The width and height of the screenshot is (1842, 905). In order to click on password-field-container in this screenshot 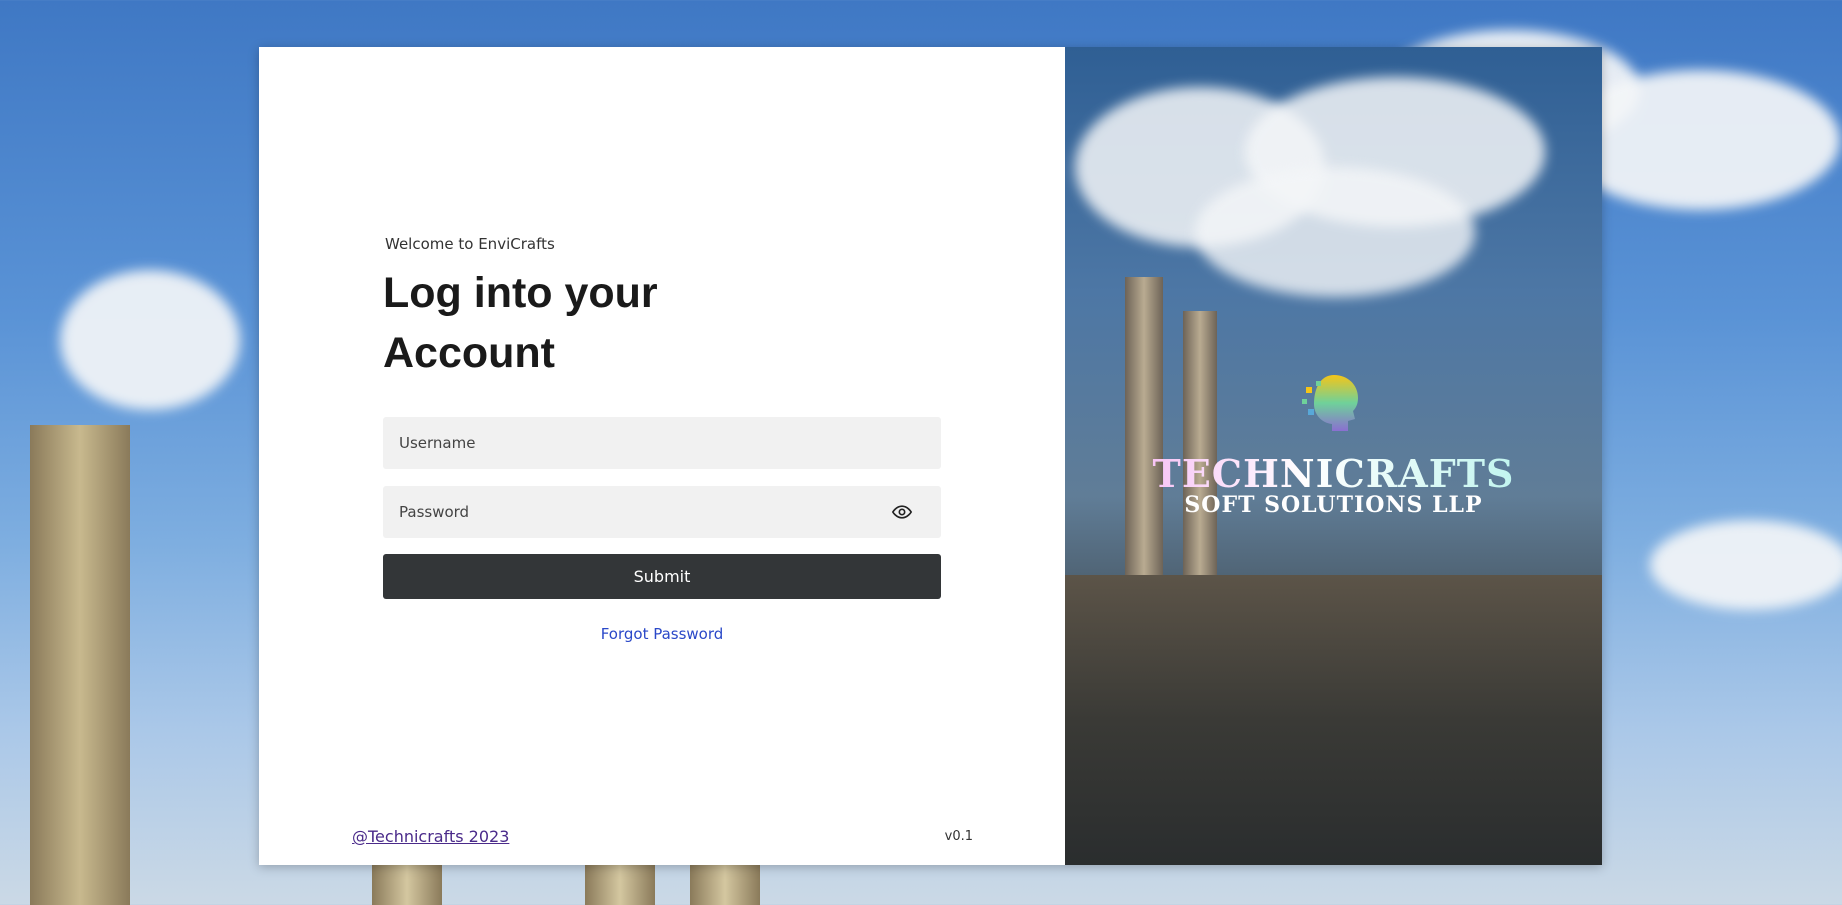, I will do `click(662, 512)`.